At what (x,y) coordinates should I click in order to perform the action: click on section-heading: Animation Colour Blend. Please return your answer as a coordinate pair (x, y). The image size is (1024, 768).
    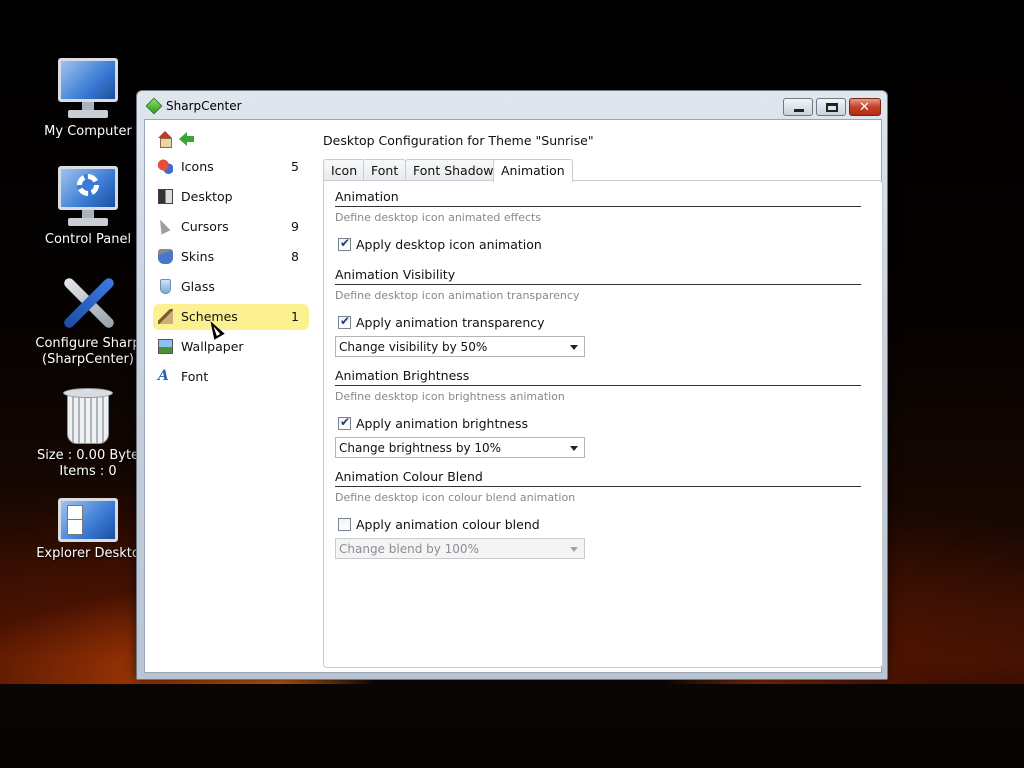
    Looking at the image, I should click on (409, 476).